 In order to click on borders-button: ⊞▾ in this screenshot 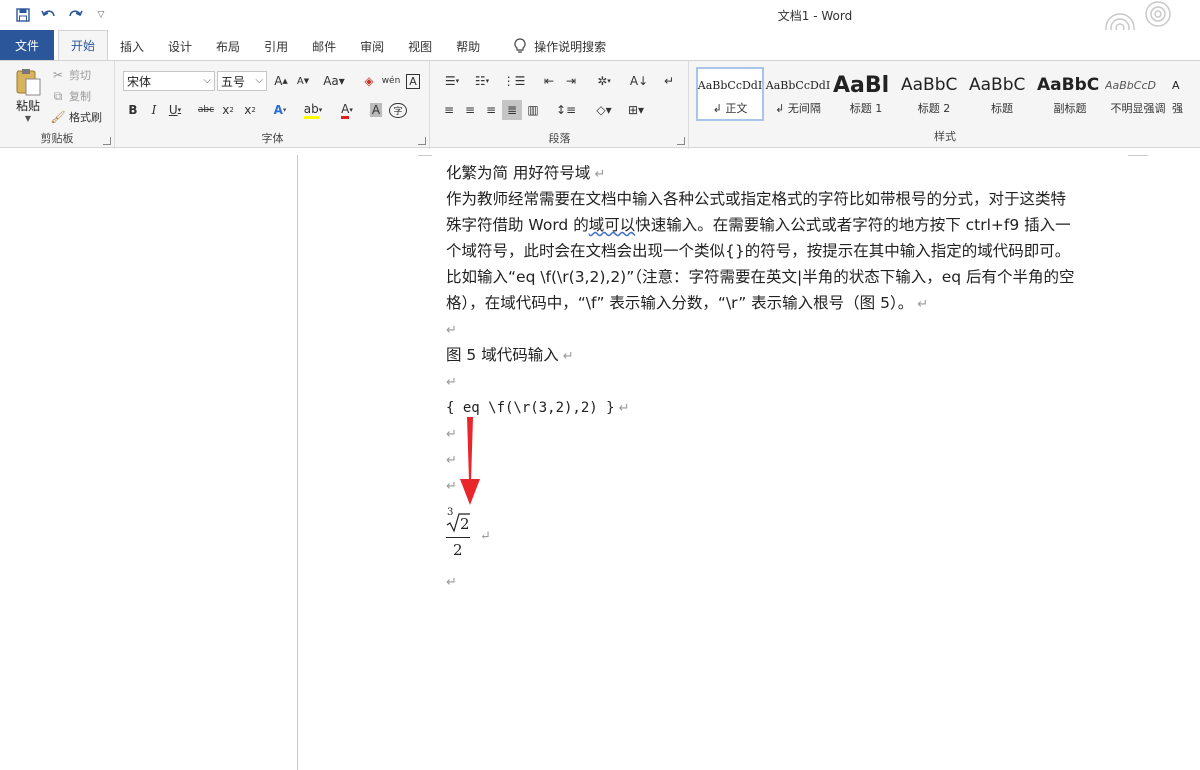, I will do `click(636, 110)`.